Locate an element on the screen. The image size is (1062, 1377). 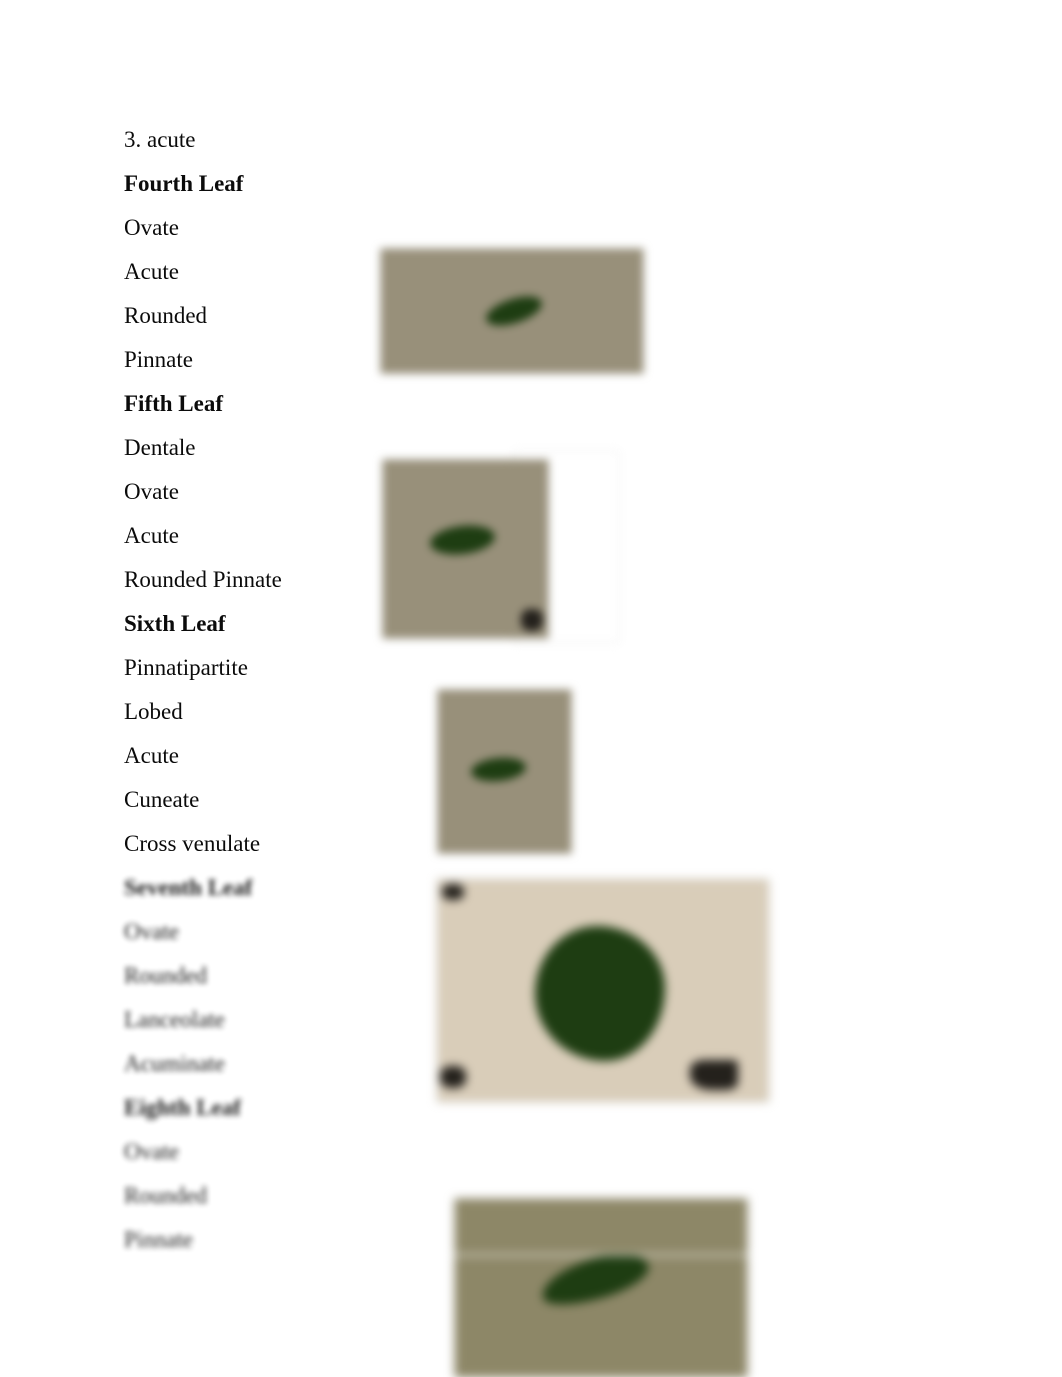
leaf-trait-line: Cuneate is located at coordinates (162, 799).